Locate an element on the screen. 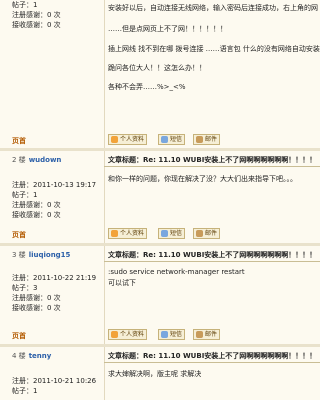 This screenshot has width=320, height=400. post-text-line: 插上网线 找不到在哪 拨号连接 ……语言包 什么的没有网络自动安装 is located at coordinates (214, 49).